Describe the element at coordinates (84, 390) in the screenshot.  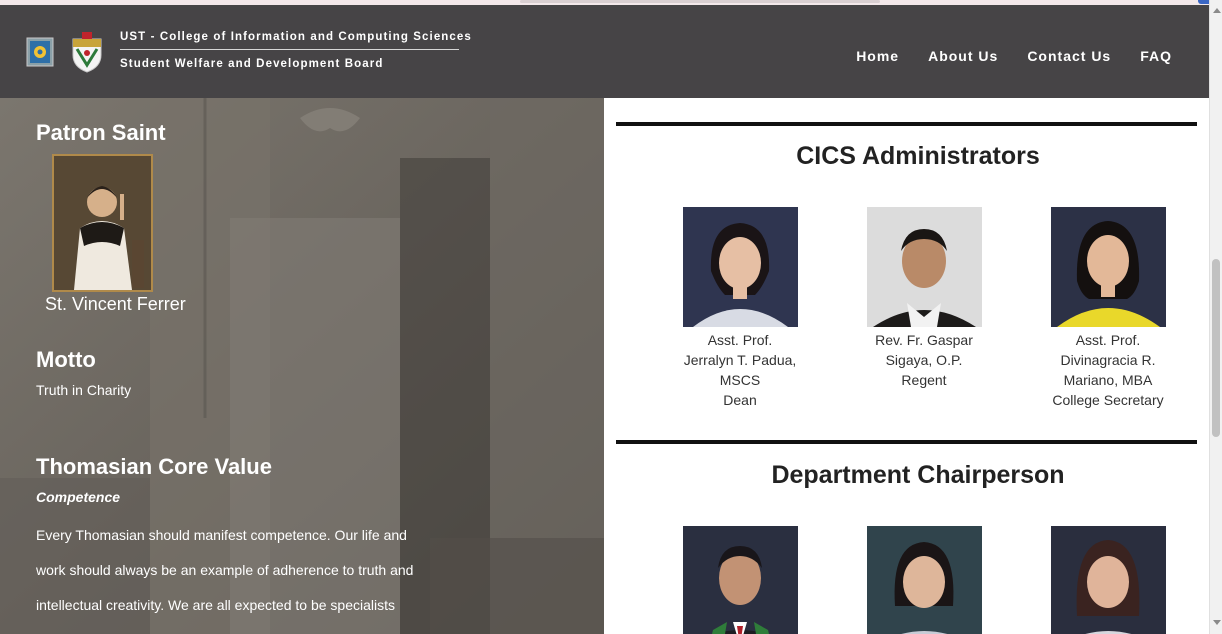
I see `motto-text: Truth in Charity` at that location.